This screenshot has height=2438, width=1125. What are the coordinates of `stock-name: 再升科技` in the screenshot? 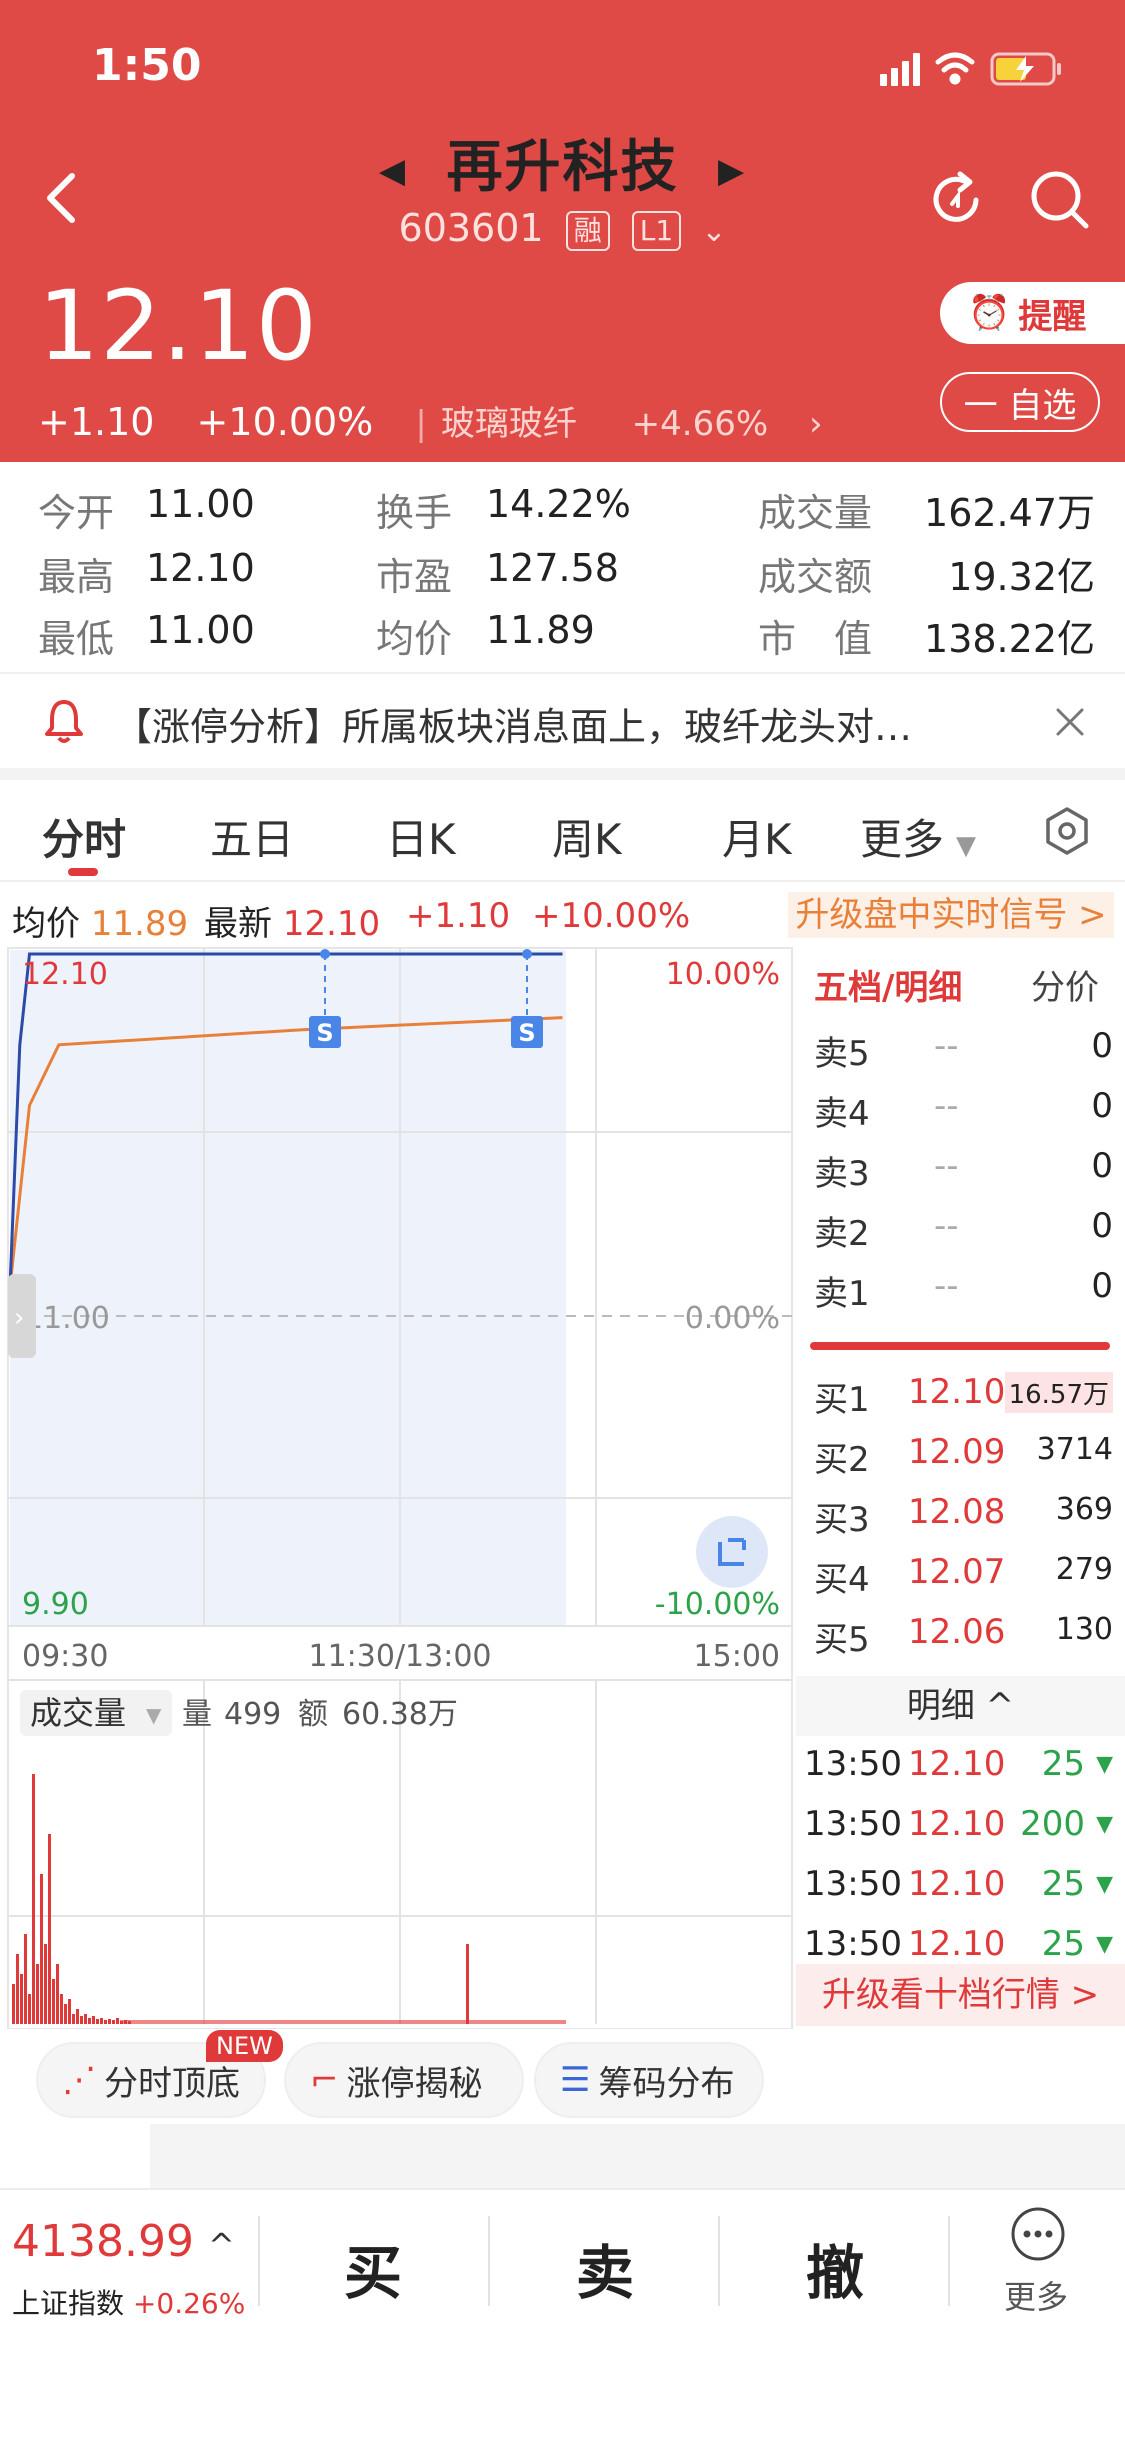 It's located at (562, 167).